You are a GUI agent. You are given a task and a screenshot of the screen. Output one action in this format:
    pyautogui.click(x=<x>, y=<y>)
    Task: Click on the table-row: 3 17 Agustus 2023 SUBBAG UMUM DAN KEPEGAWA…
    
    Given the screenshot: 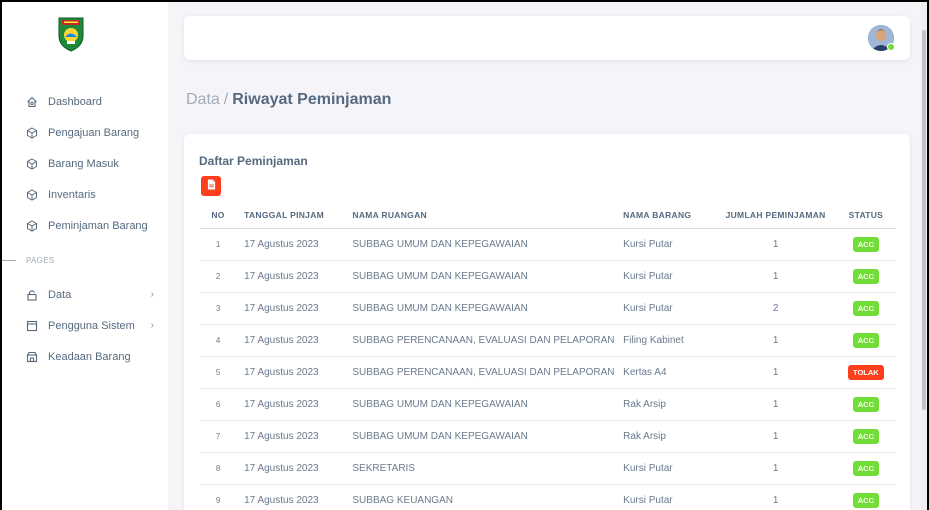 What is the action you would take?
    pyautogui.click(x=548, y=308)
    